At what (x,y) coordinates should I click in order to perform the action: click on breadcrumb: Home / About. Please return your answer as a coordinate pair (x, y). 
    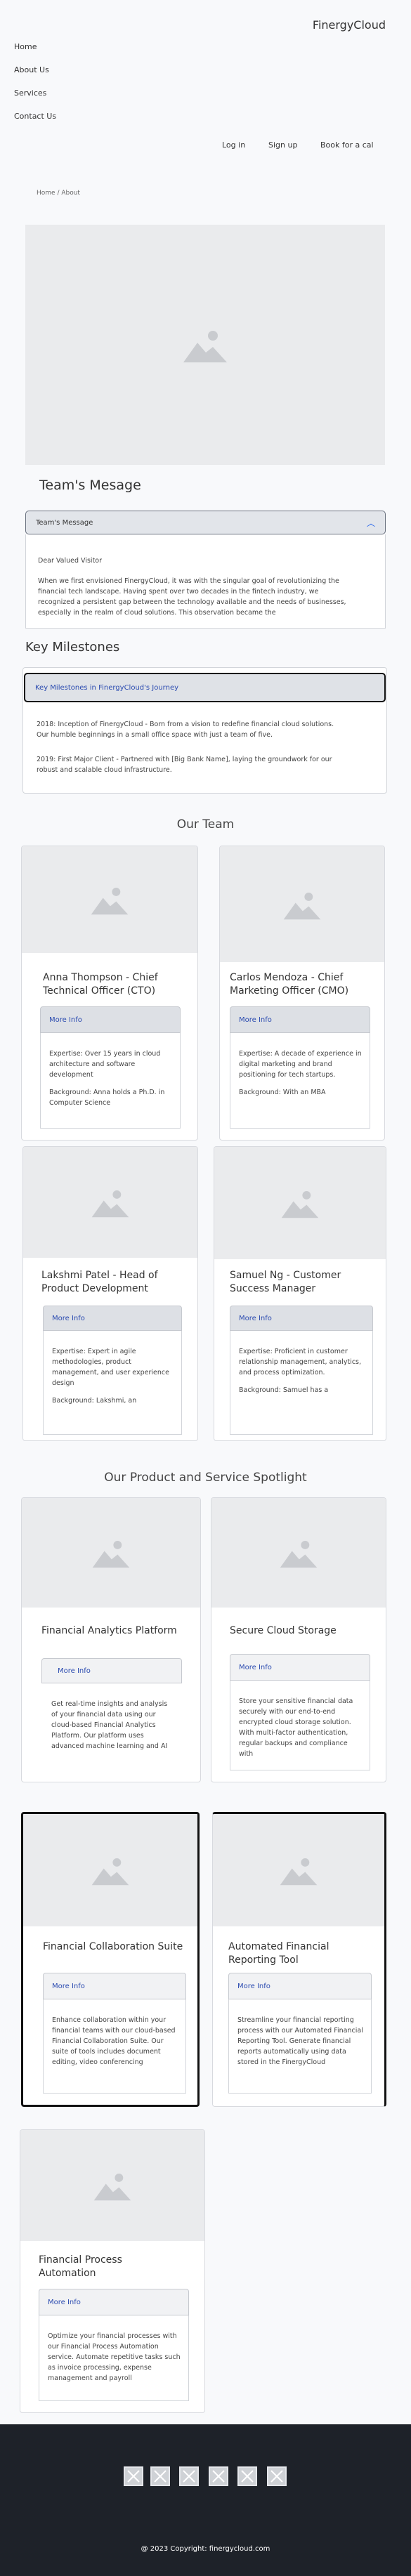
    Looking at the image, I should click on (58, 193).